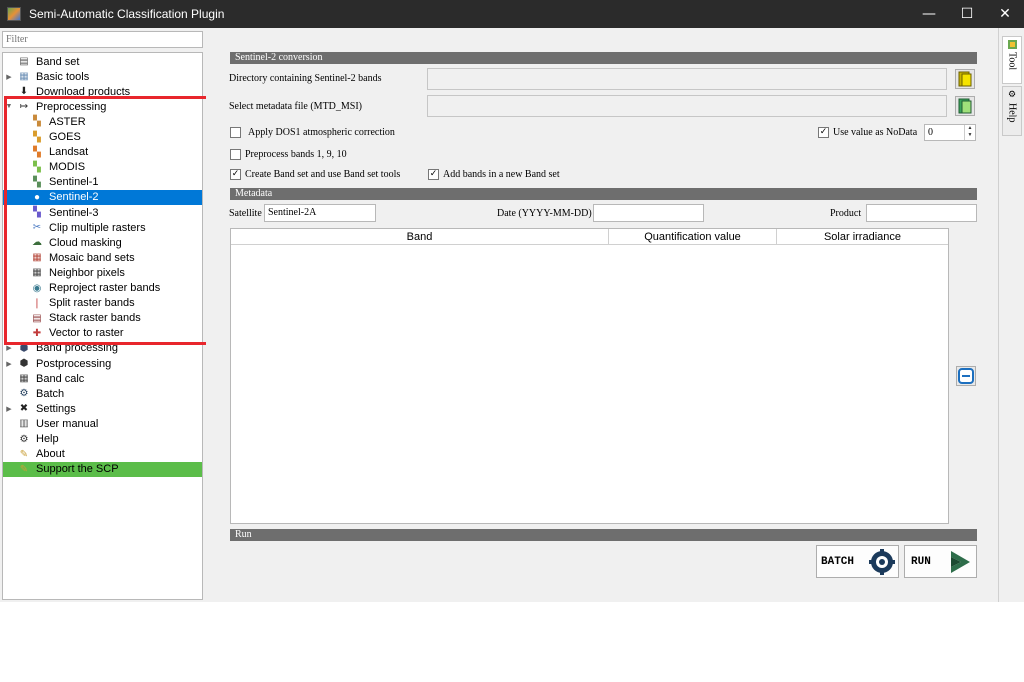 The height and width of the screenshot is (682, 1024). What do you see at coordinates (102, 61) in the screenshot?
I see `tree-item-band-set: ▤ Band set` at bounding box center [102, 61].